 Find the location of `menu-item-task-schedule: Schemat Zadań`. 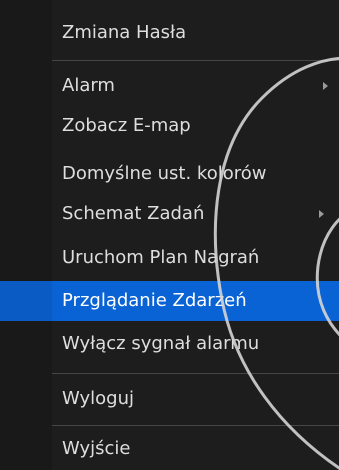

menu-item-task-schedule: Schemat Zadań is located at coordinates (169, 214).